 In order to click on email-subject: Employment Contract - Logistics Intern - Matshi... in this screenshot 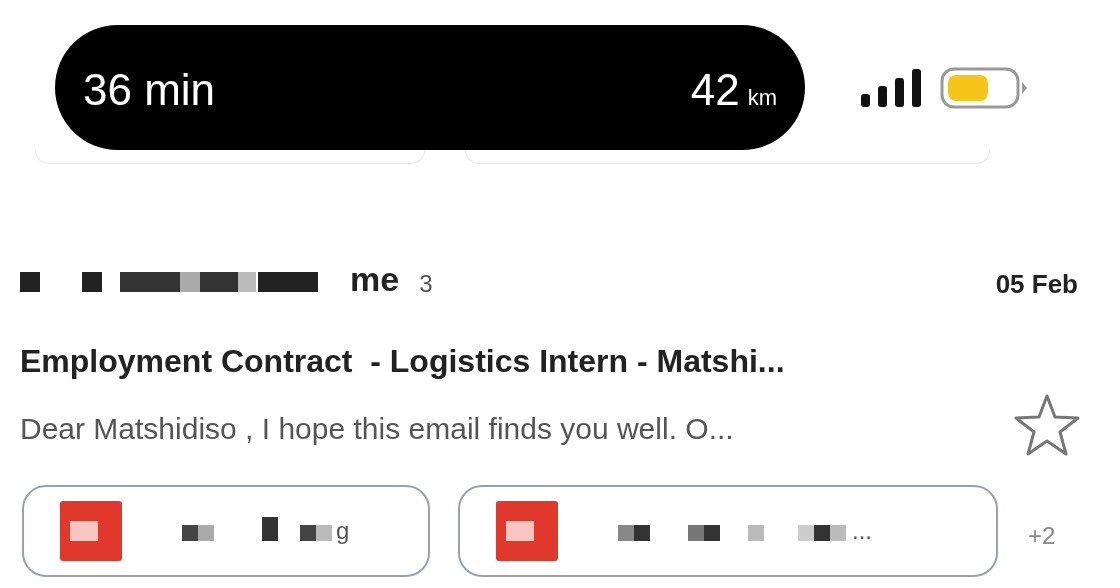, I will do `click(402, 361)`.